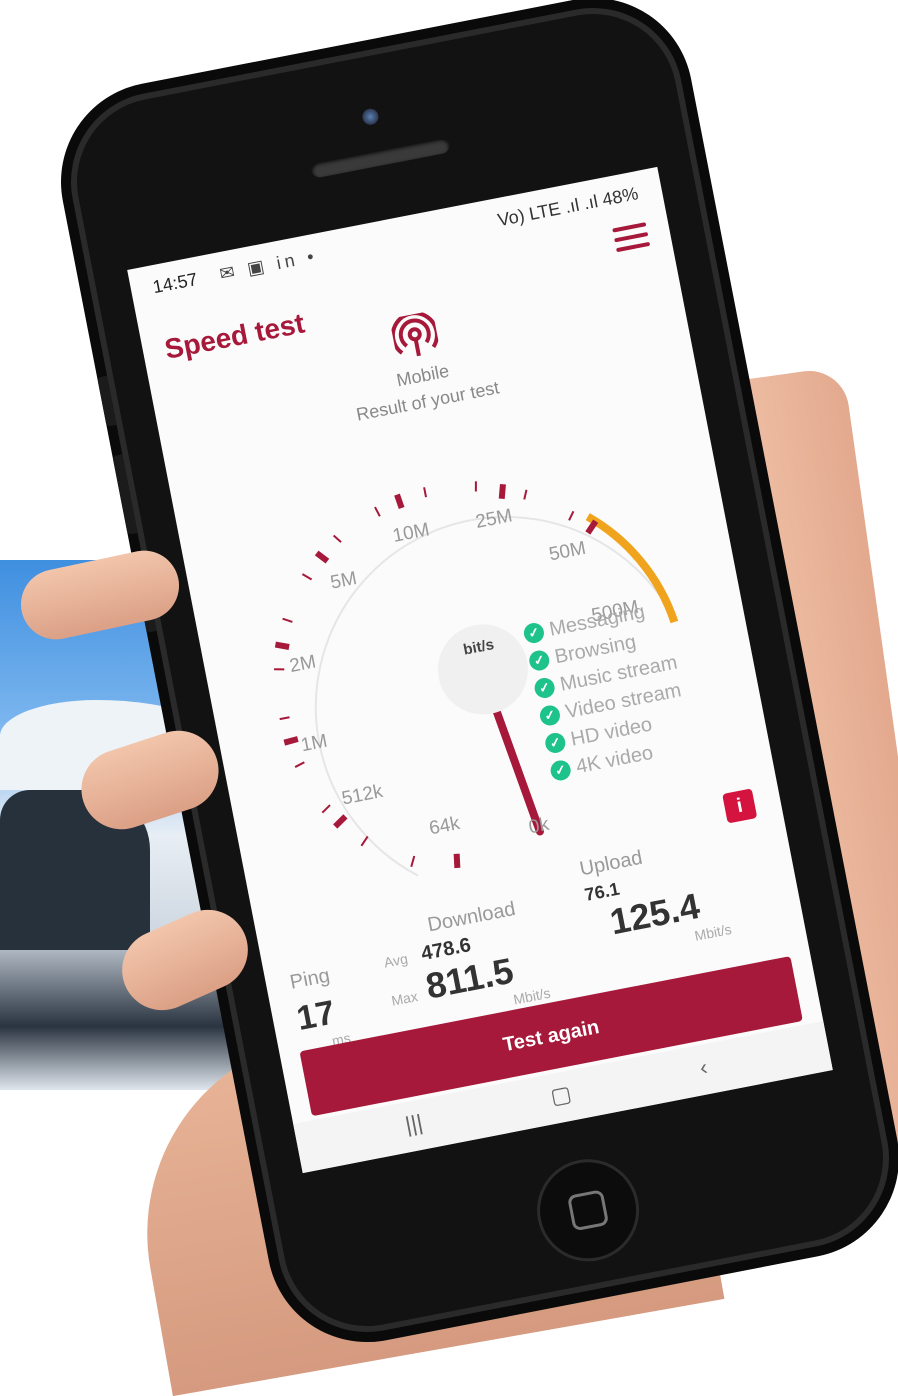 This screenshot has width=898, height=1396. Describe the element at coordinates (588, 1210) in the screenshot. I see `phone-home-button` at that location.